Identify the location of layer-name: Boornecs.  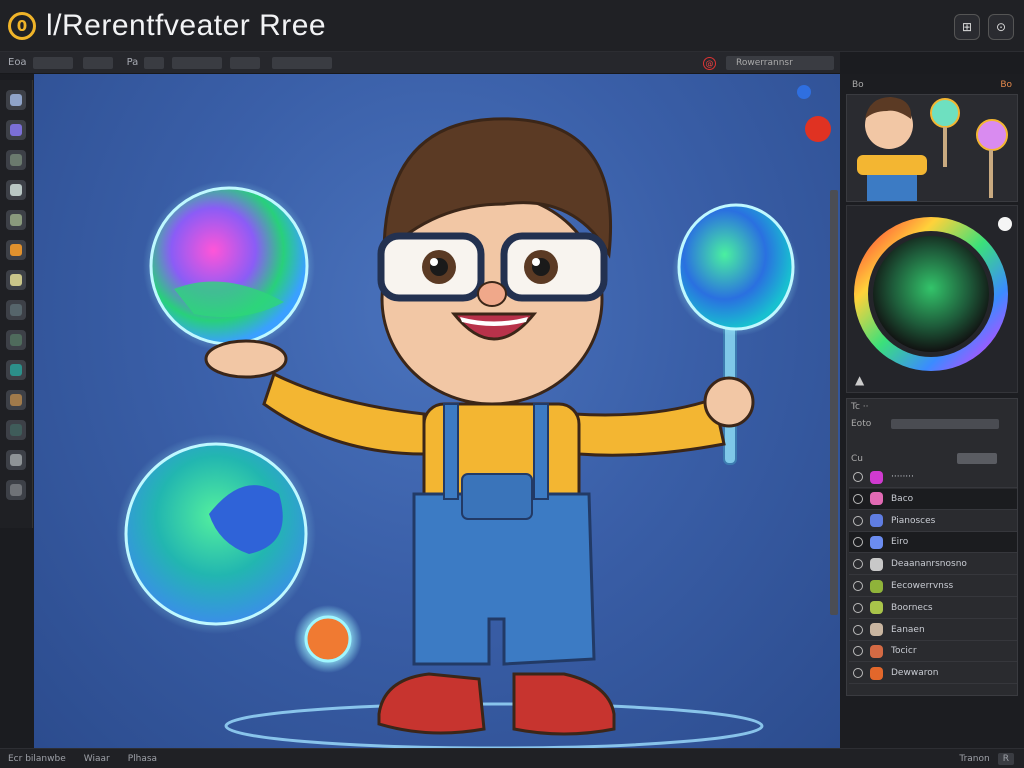
(912, 607).